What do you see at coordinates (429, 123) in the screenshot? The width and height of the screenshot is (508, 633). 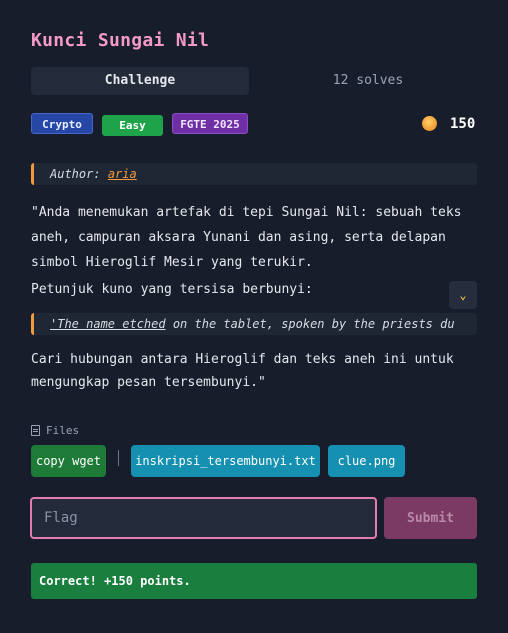 I see `coin-icon` at bounding box center [429, 123].